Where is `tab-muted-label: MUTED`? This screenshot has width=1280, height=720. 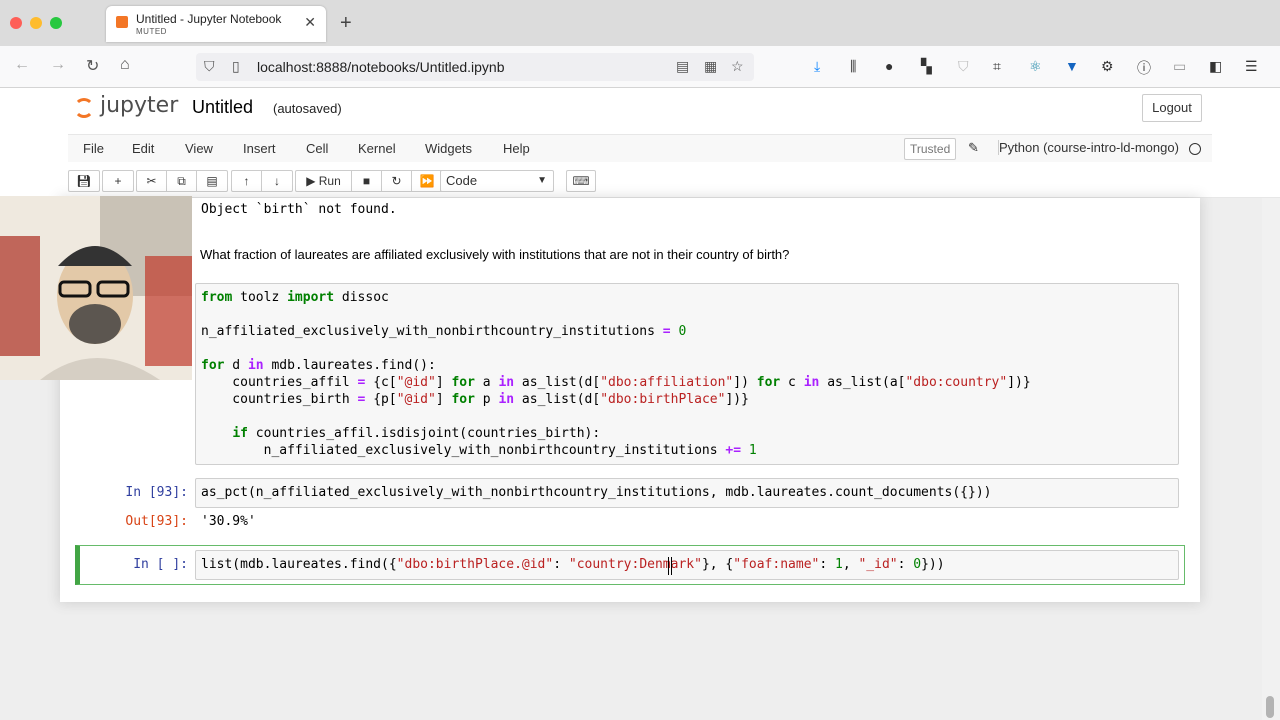 tab-muted-label: MUTED is located at coordinates (151, 31).